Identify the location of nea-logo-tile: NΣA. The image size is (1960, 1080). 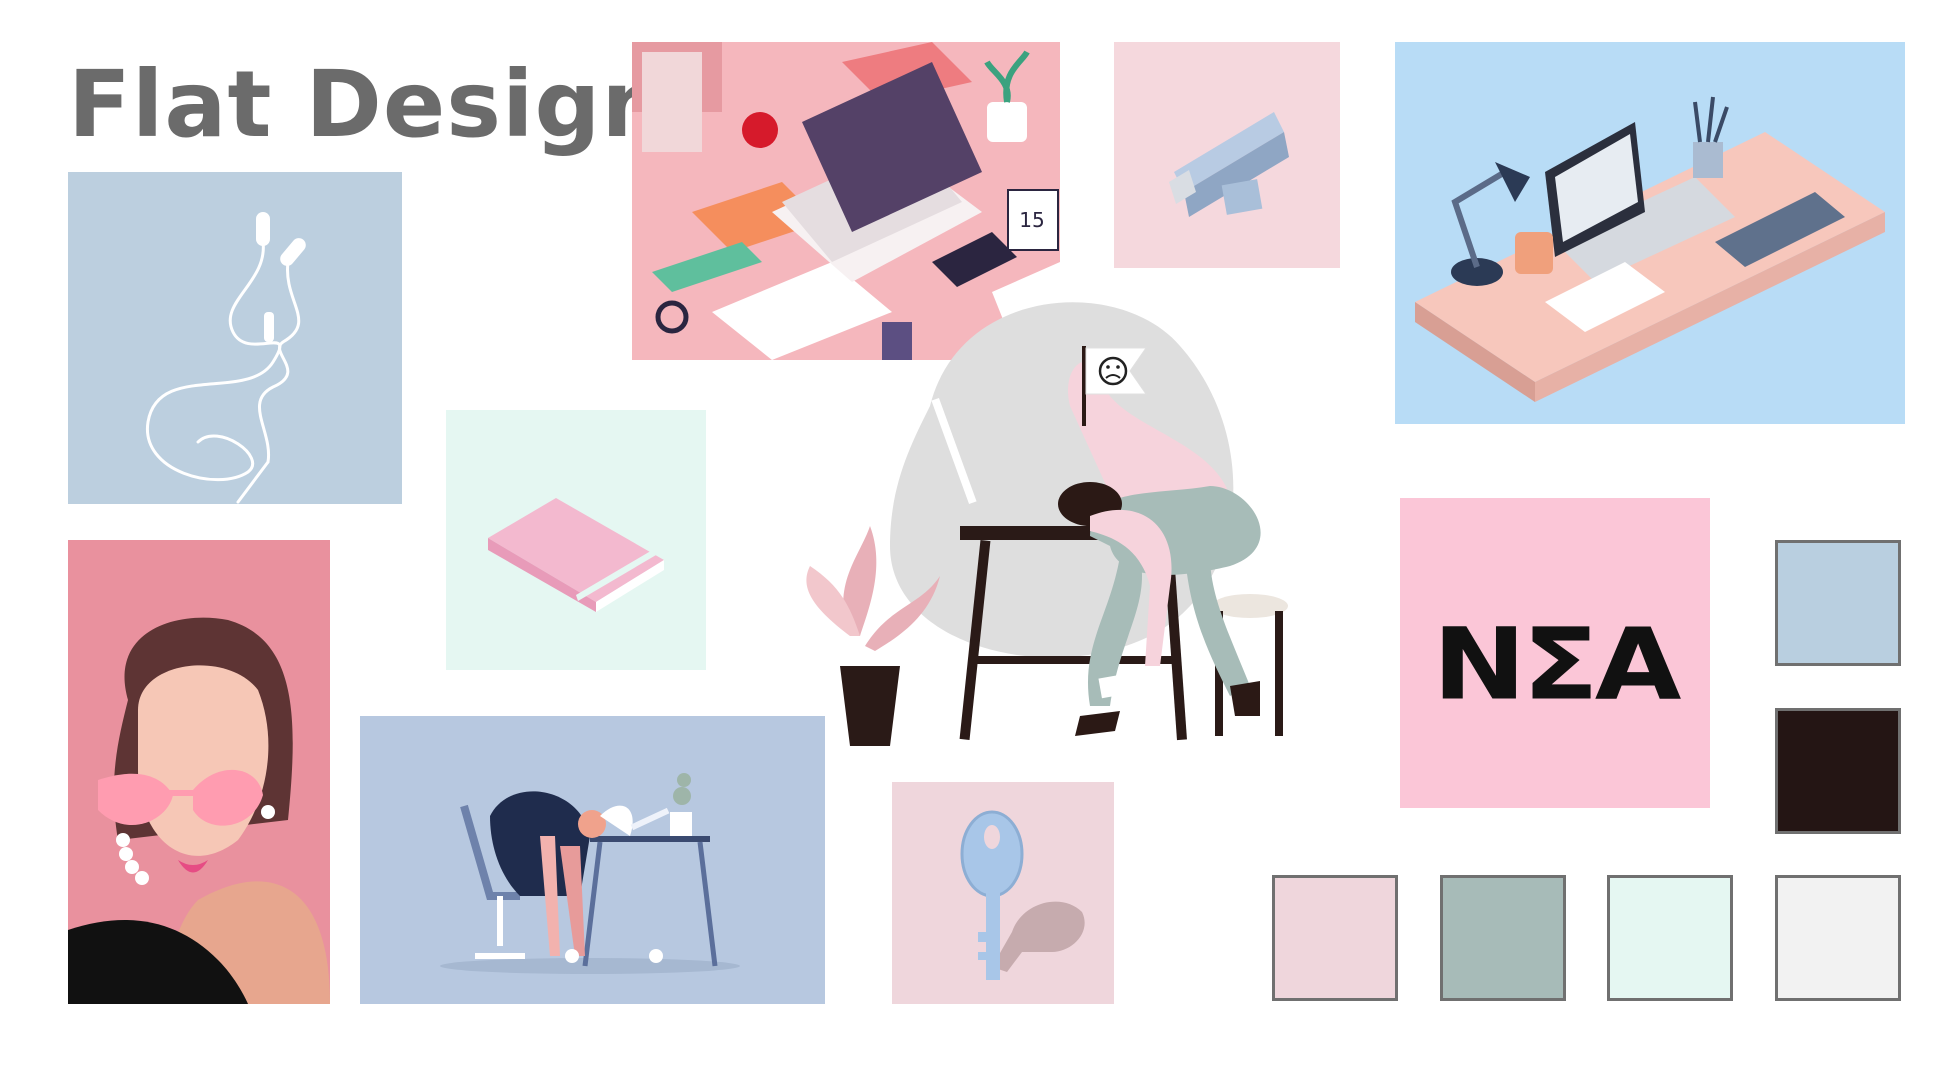
(1555, 653).